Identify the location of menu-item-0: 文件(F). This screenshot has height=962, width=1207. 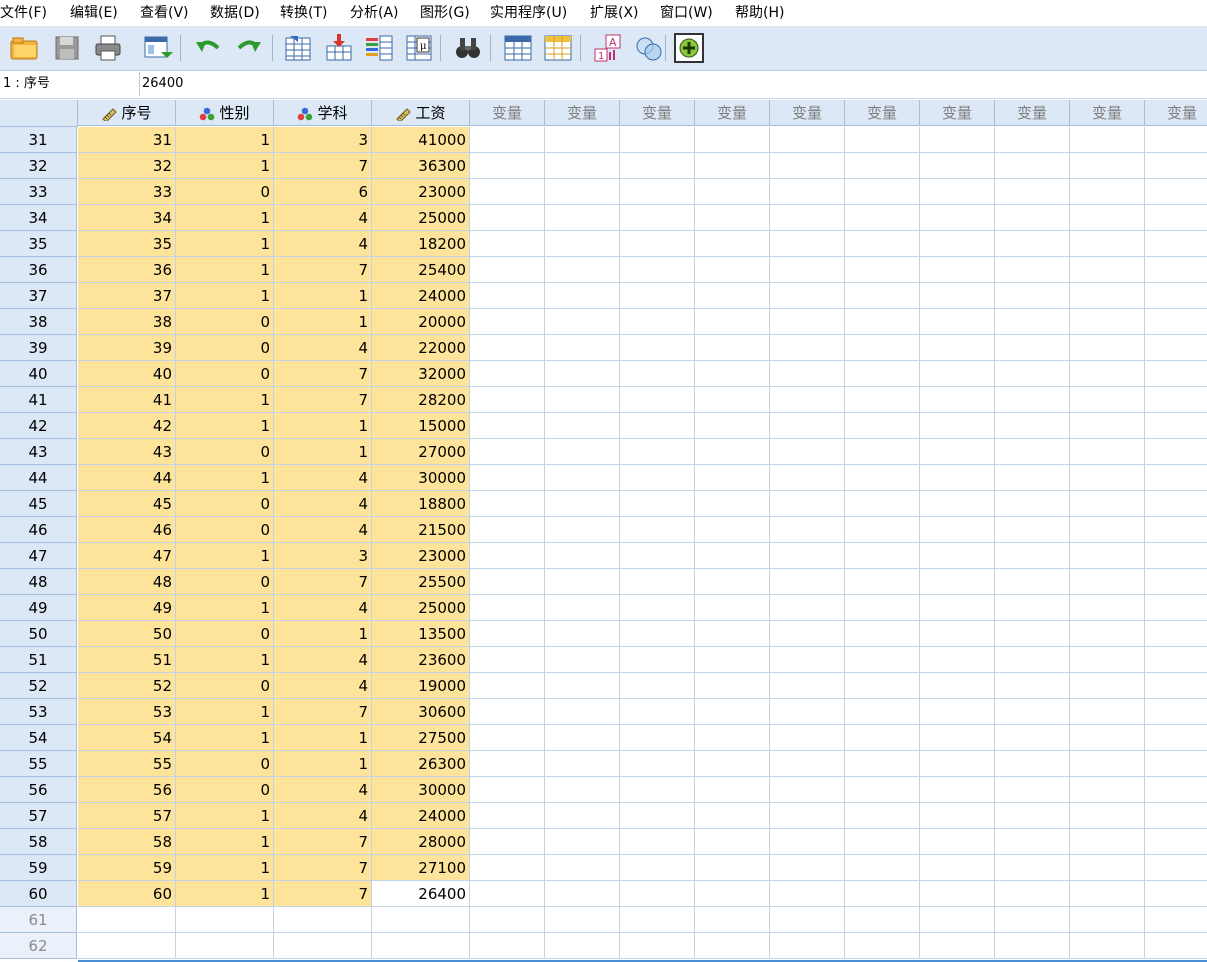
(23, 13).